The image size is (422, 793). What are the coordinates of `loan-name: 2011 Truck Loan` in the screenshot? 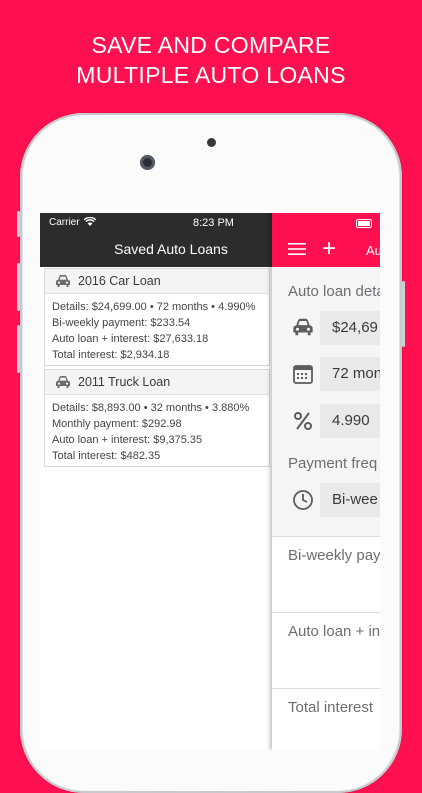 It's located at (124, 382).